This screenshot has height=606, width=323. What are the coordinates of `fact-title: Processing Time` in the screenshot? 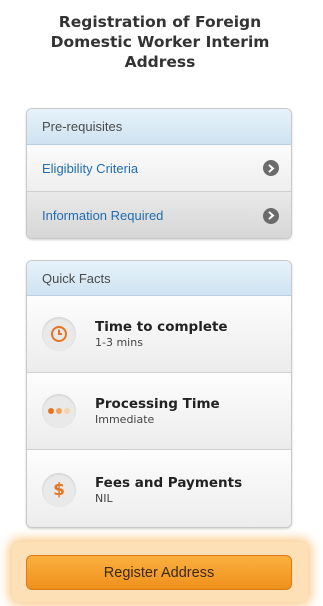 It's located at (157, 404).